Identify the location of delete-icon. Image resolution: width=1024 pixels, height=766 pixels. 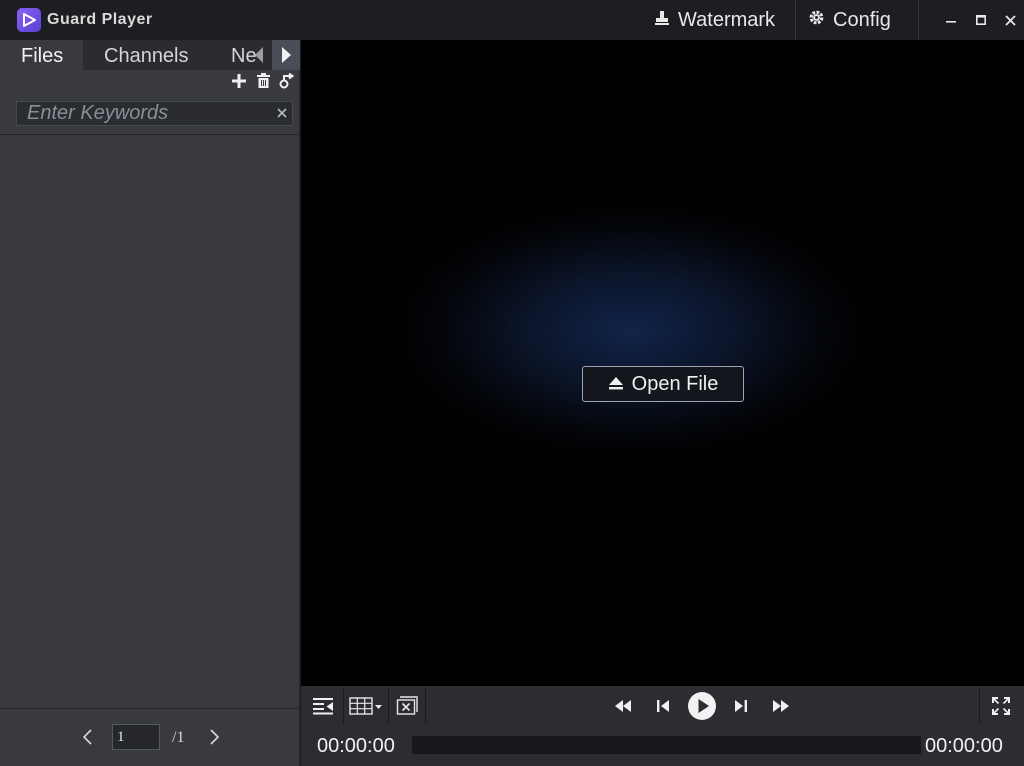
(263, 82).